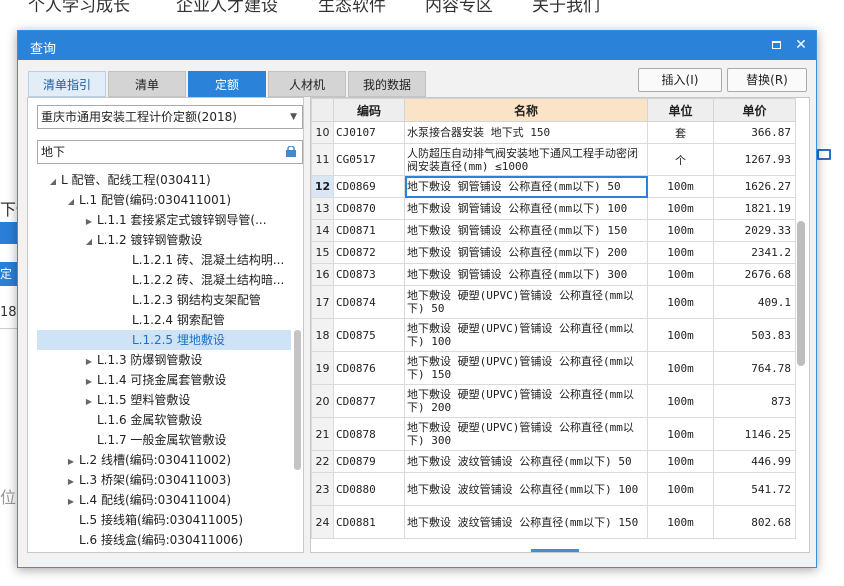  I want to click on cell-code: CD0869, so click(369, 186).